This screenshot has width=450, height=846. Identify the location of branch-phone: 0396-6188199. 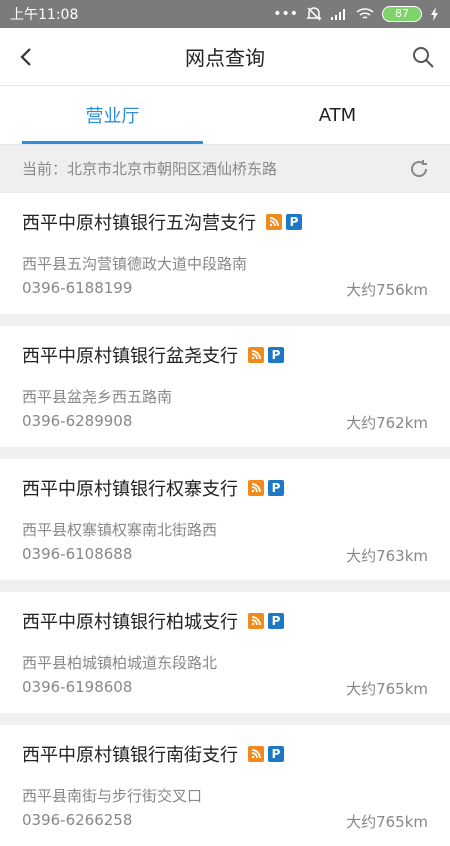
(77, 289).